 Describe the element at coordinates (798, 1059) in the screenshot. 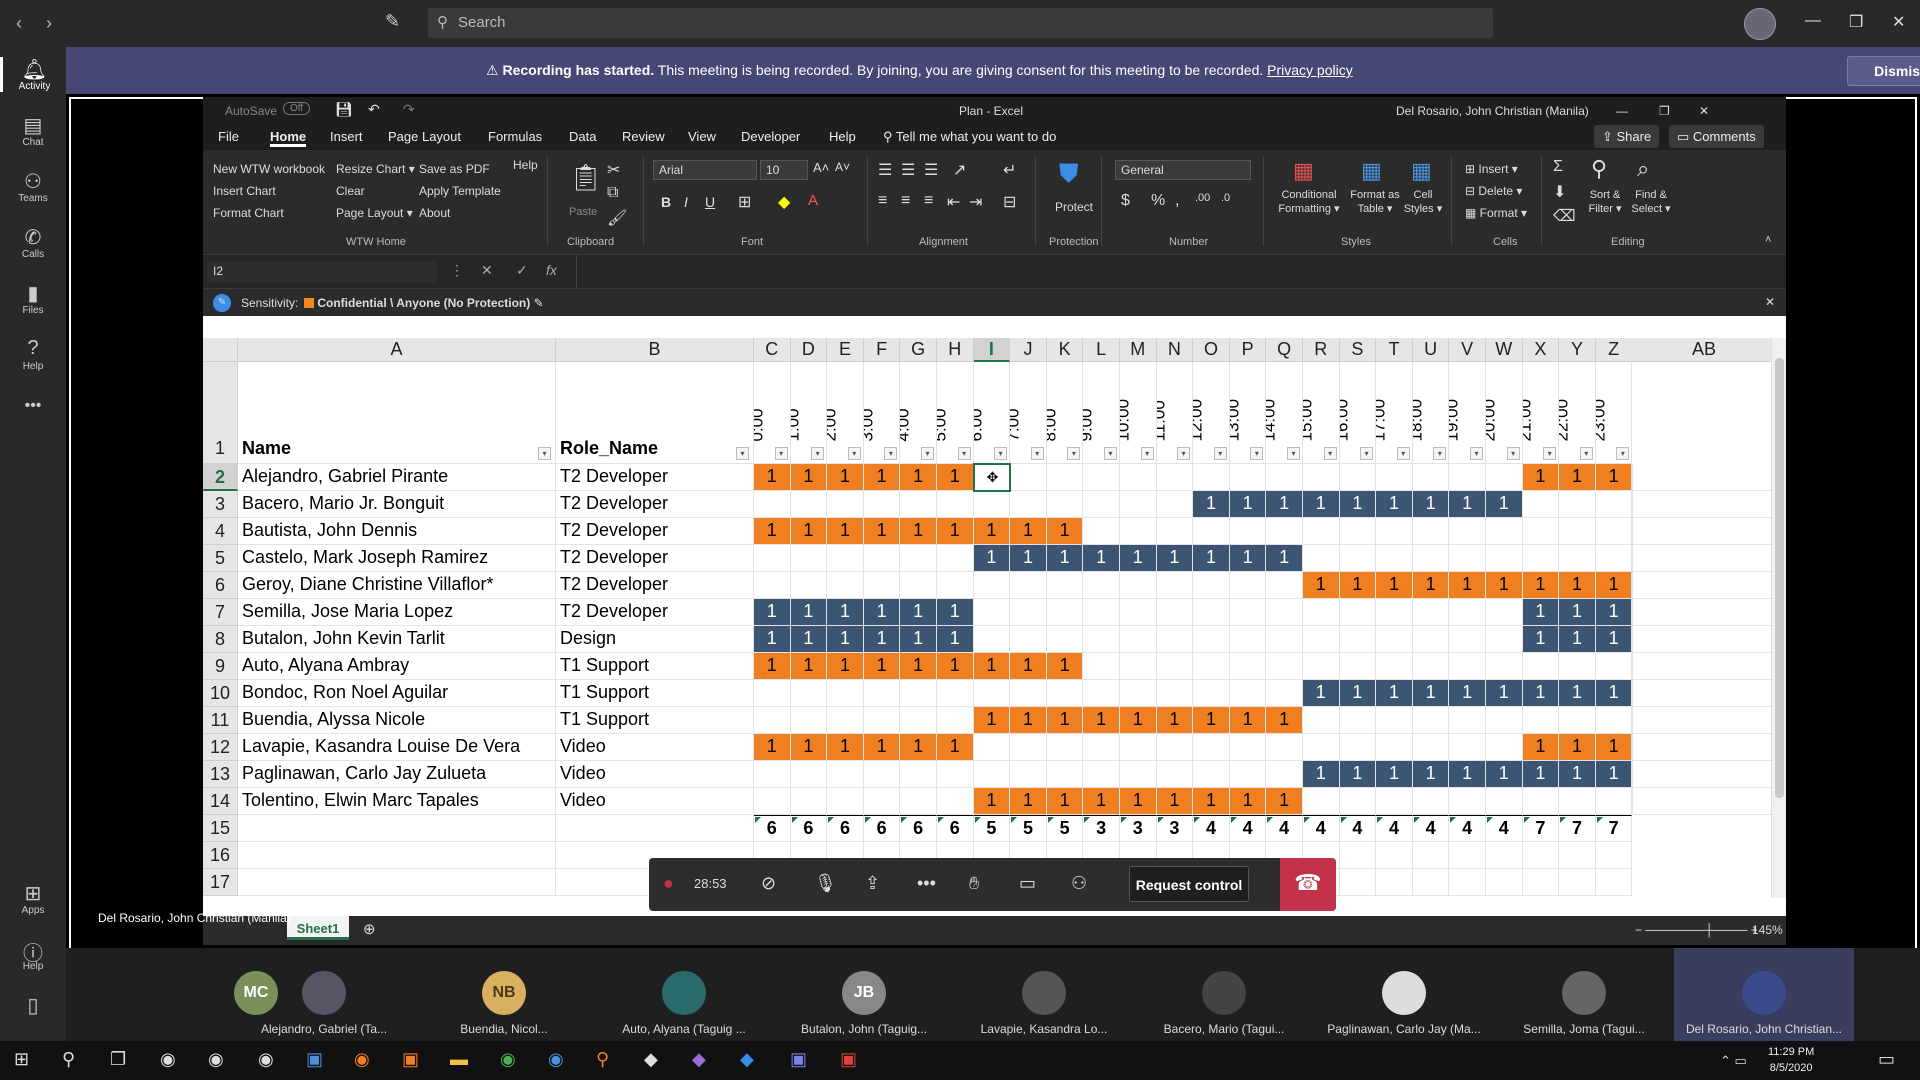

I see `teams-taskbar-icon: ▣` at that location.